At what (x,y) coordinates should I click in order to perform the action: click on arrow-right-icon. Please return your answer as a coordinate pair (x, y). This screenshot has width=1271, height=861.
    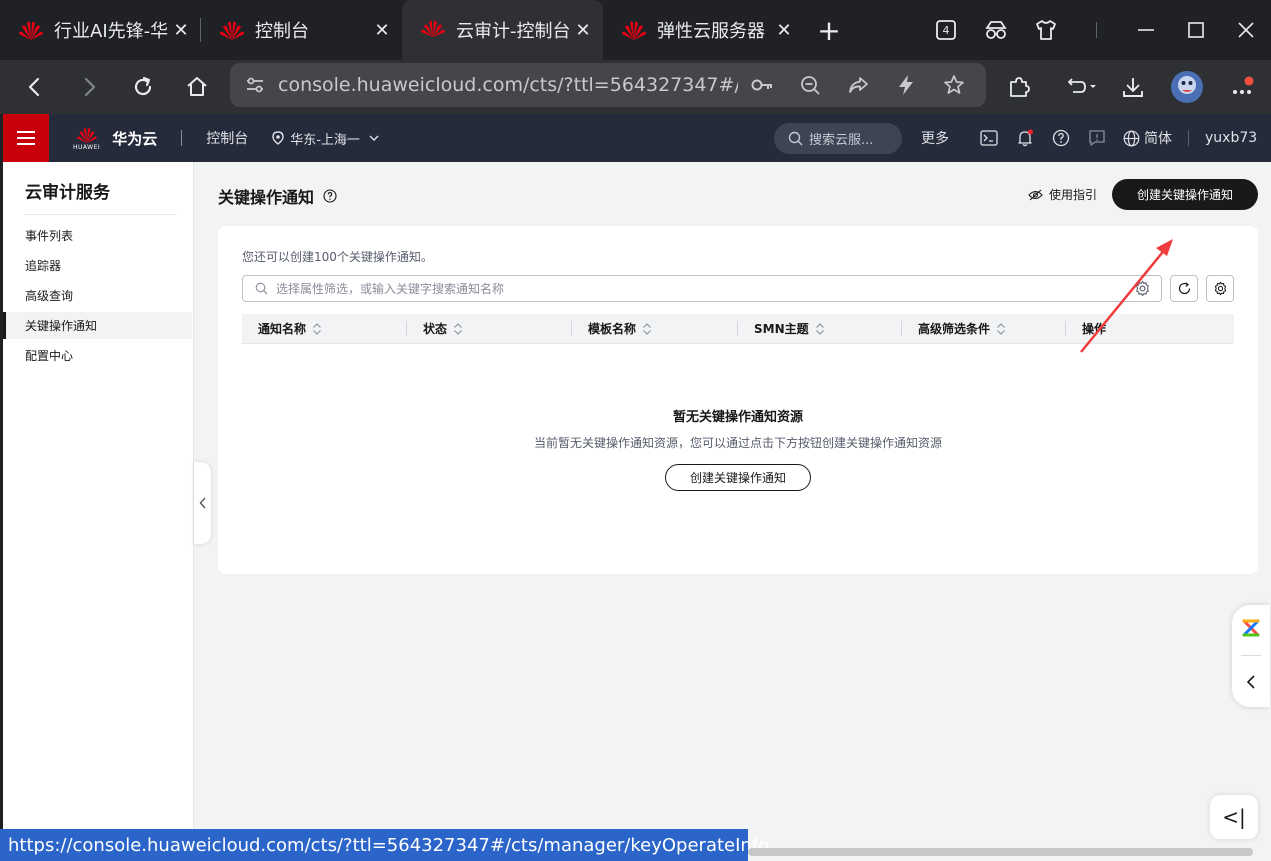
    Looking at the image, I should click on (90, 87).